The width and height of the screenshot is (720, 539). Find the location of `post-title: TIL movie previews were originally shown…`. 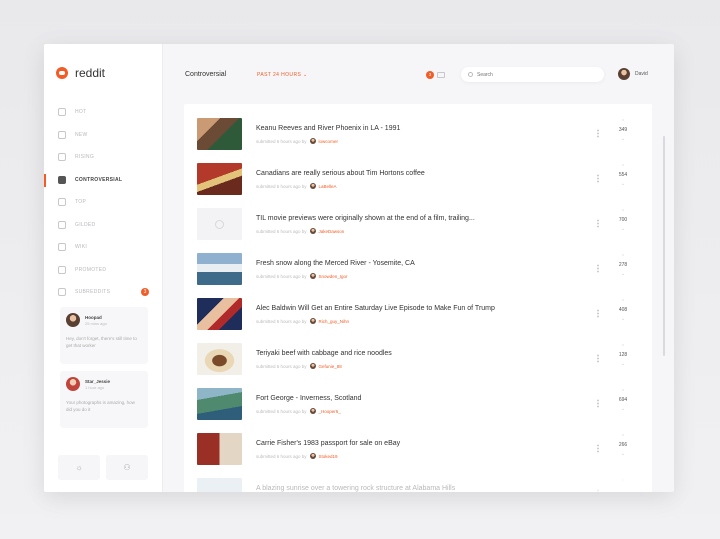

post-title: TIL movie previews were originally shown… is located at coordinates (365, 218).